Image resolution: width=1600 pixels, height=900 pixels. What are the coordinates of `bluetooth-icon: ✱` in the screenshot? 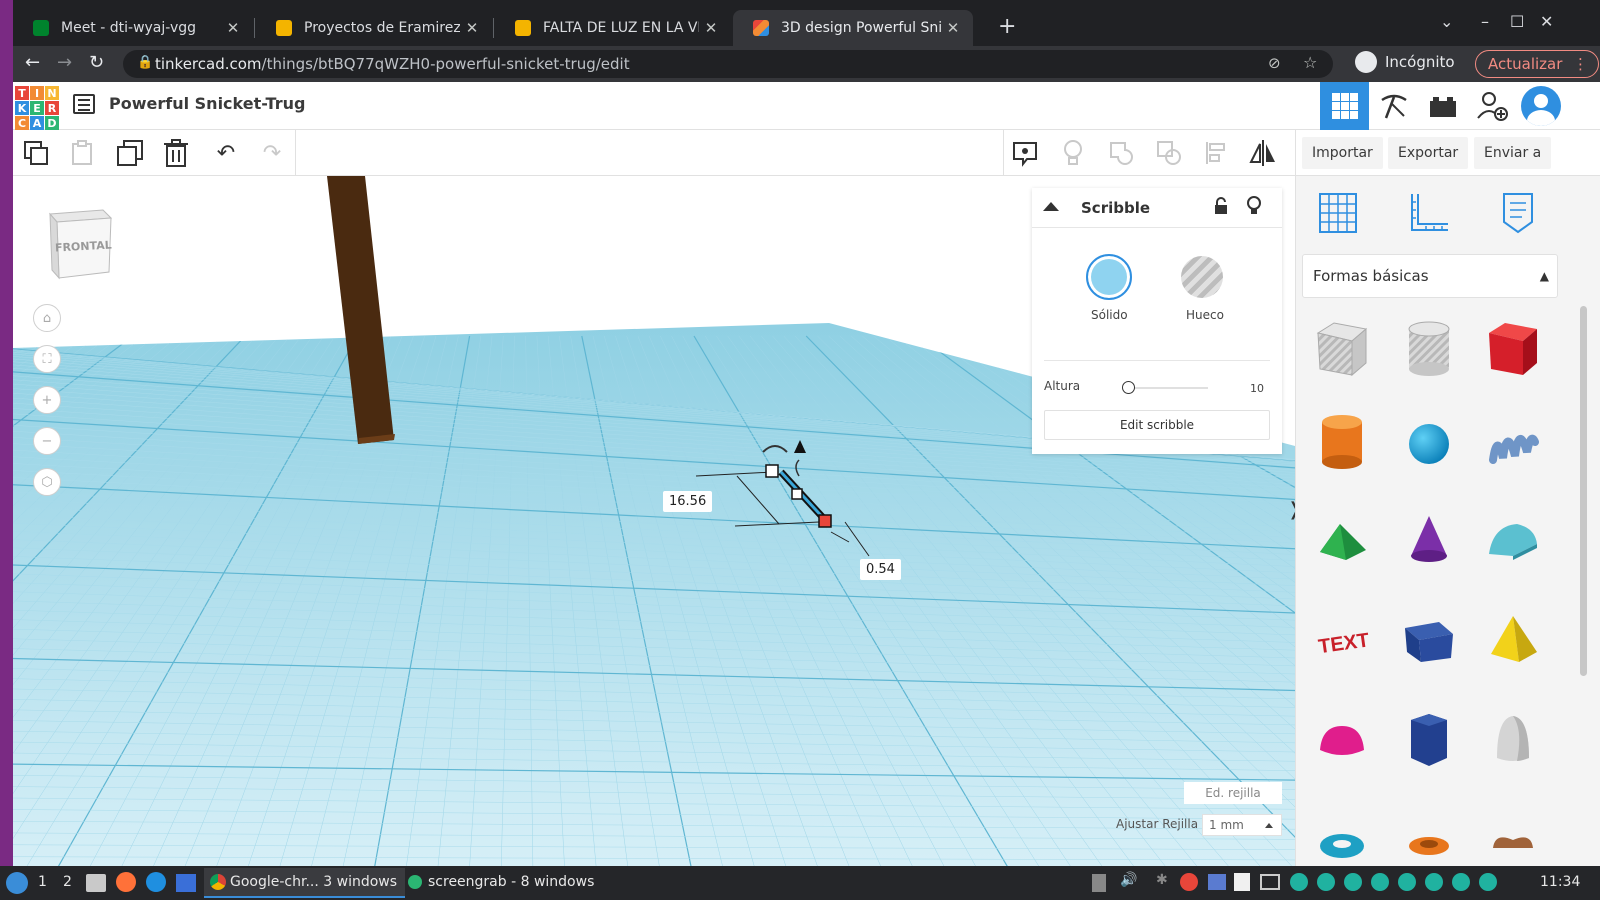 It's located at (1162, 880).